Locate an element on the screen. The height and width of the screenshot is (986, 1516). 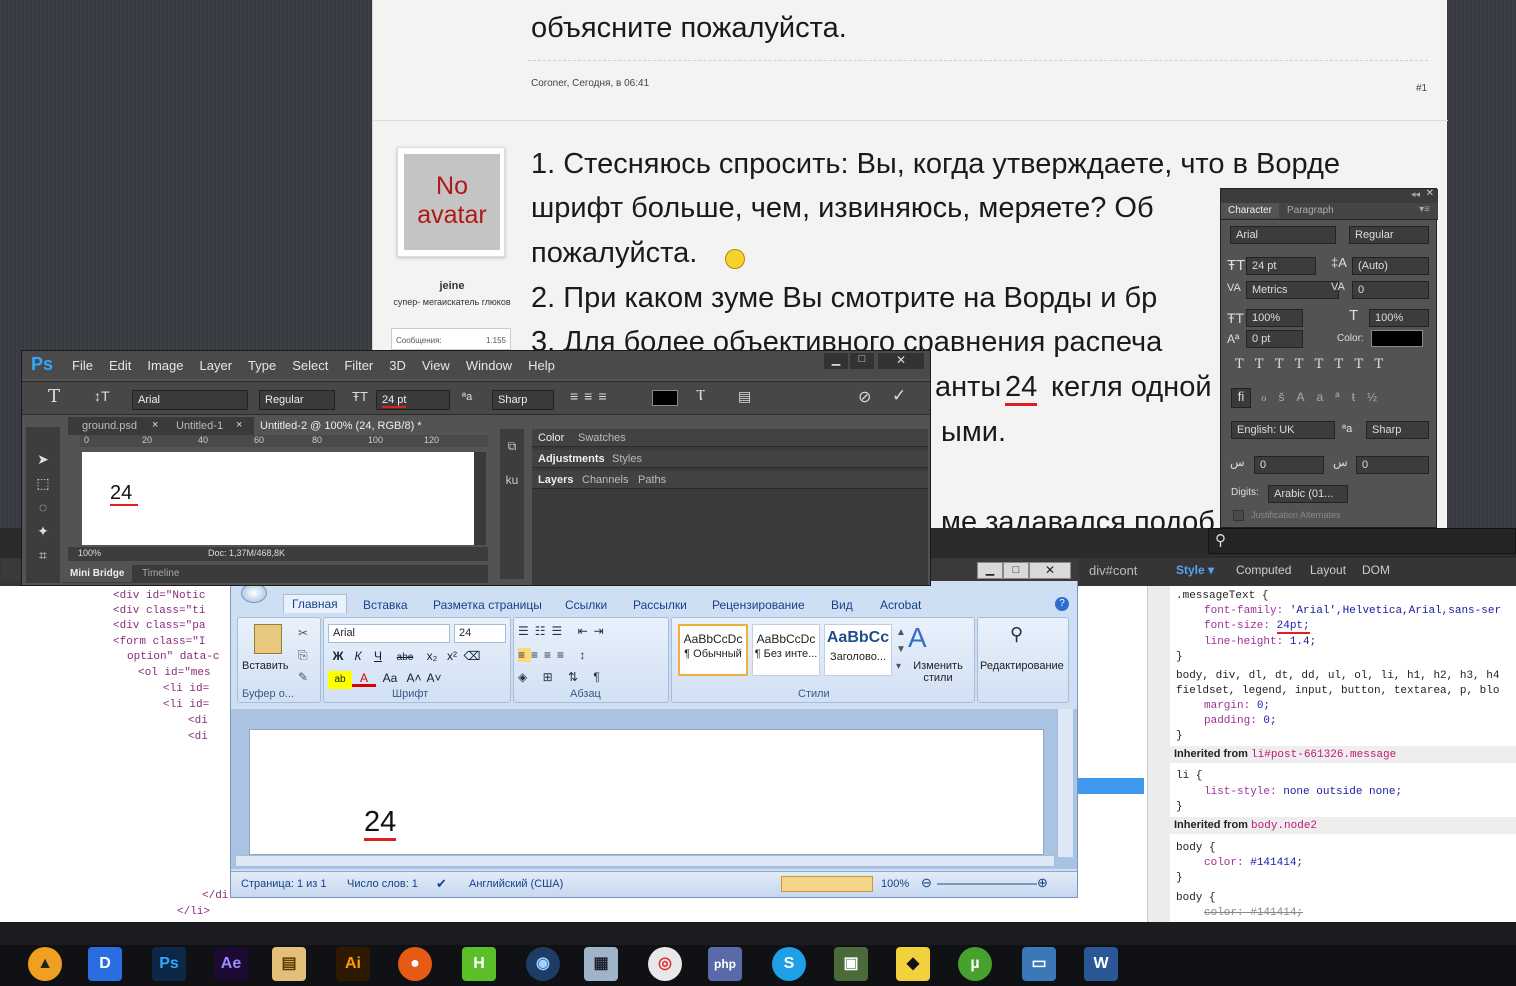
css-value: 1.4; is located at coordinates (1303, 642).